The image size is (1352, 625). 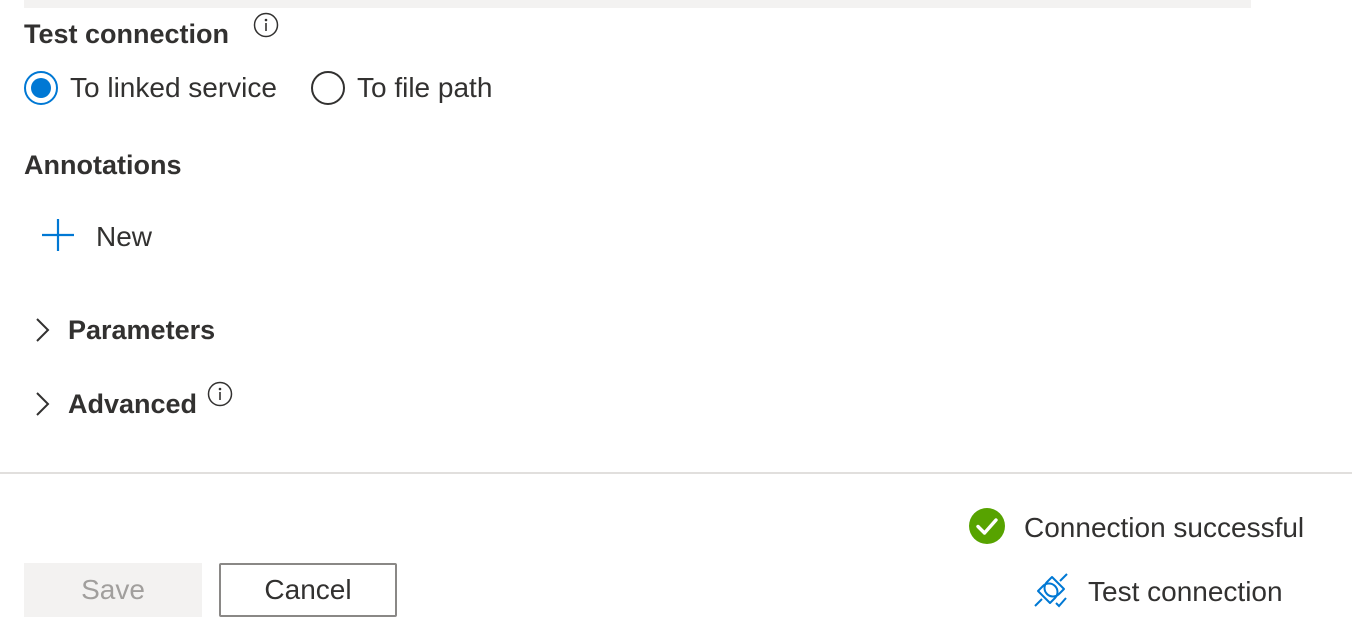 I want to click on radio-checked-indicator, so click(x=41, y=88).